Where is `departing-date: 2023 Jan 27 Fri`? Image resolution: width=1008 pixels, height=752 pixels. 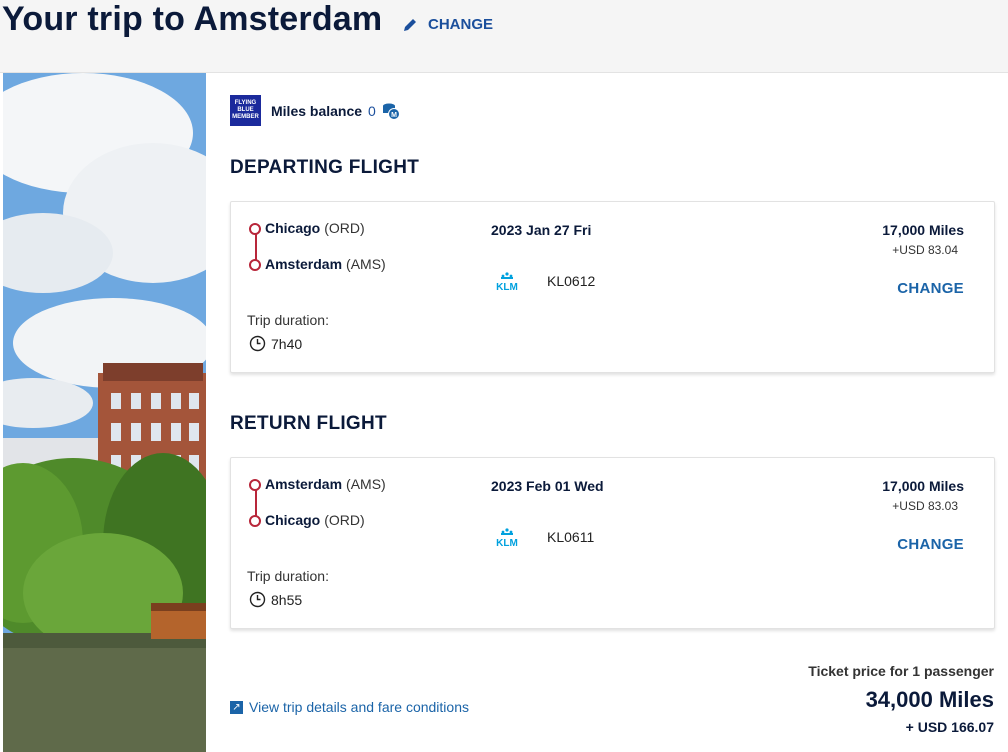 departing-date: 2023 Jan 27 Fri is located at coordinates (541, 230).